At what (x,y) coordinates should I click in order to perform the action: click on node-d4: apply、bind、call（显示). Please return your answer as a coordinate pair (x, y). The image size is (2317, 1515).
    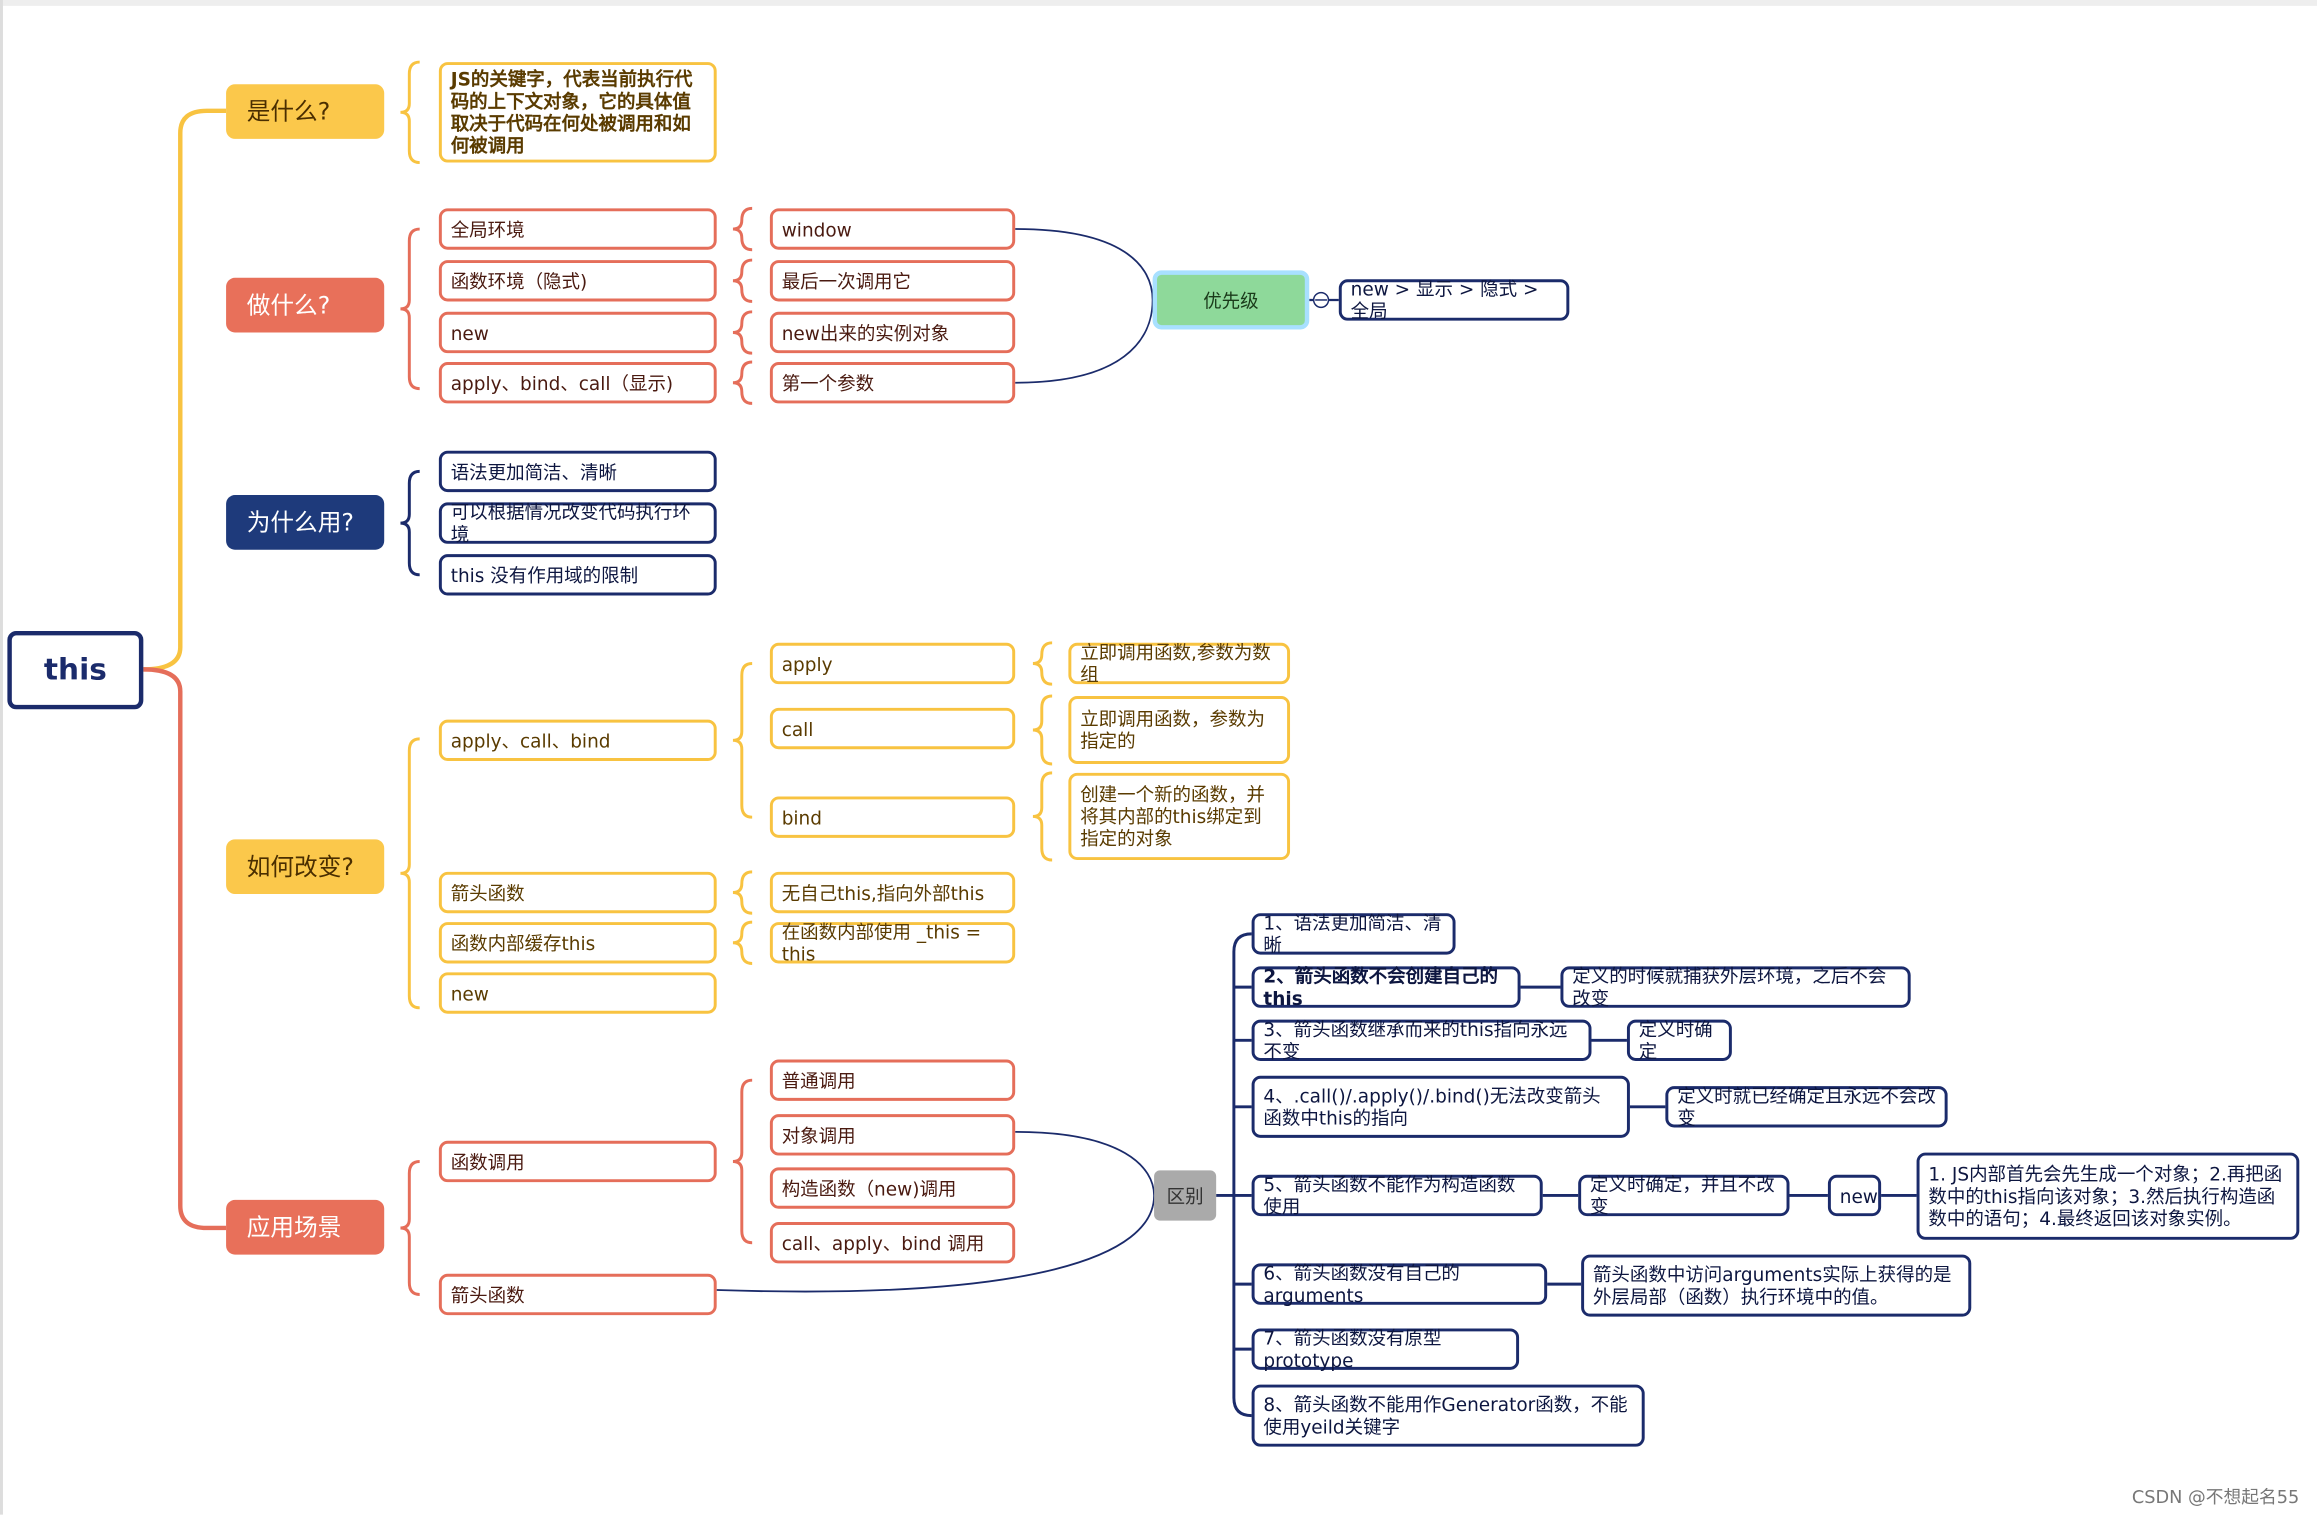
    Looking at the image, I should click on (577, 383).